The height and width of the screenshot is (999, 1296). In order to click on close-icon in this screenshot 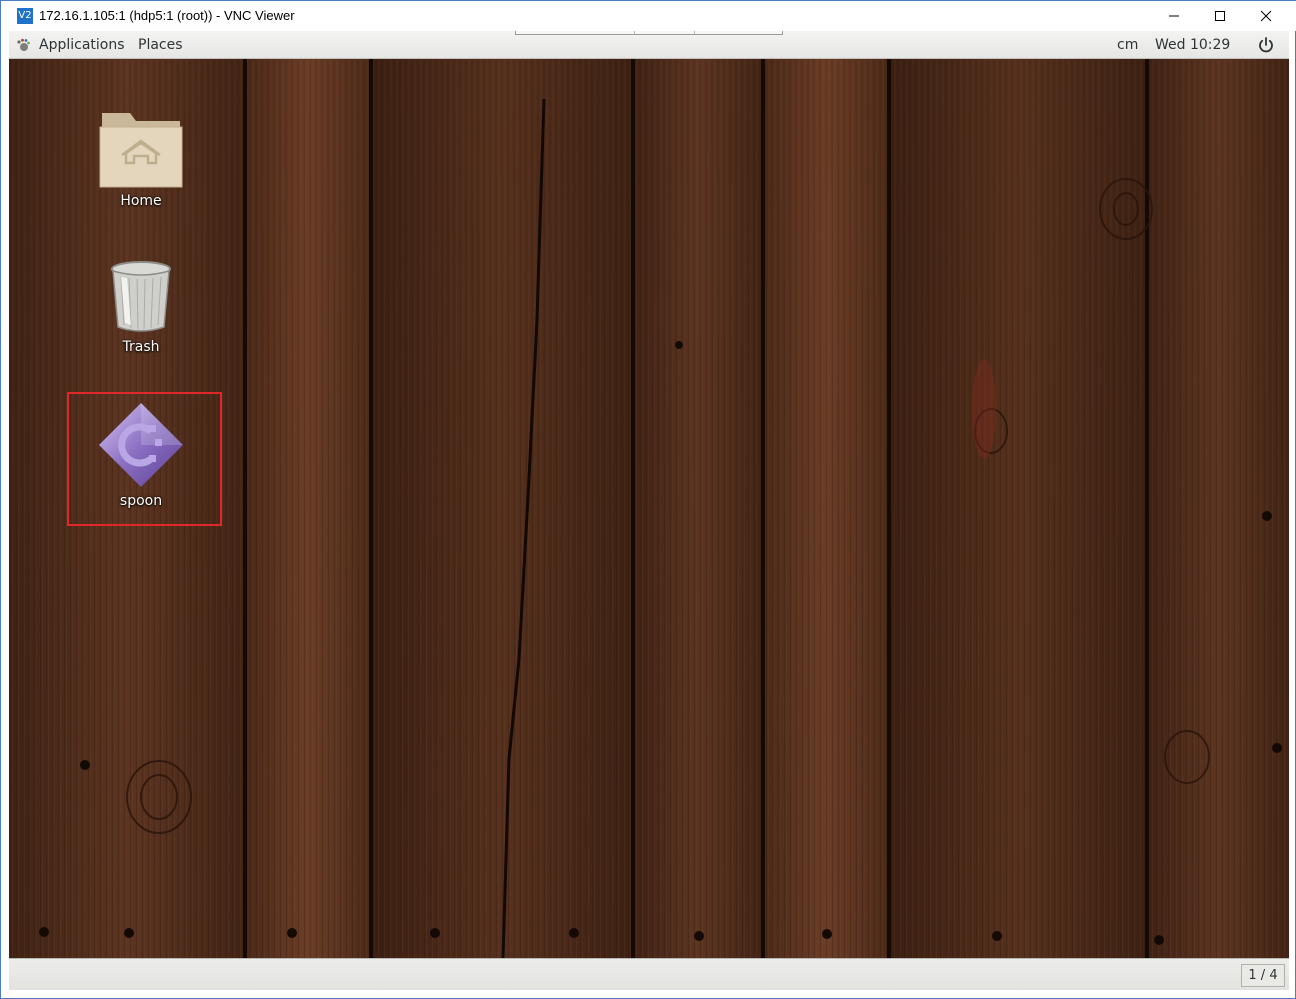, I will do `click(1266, 16)`.